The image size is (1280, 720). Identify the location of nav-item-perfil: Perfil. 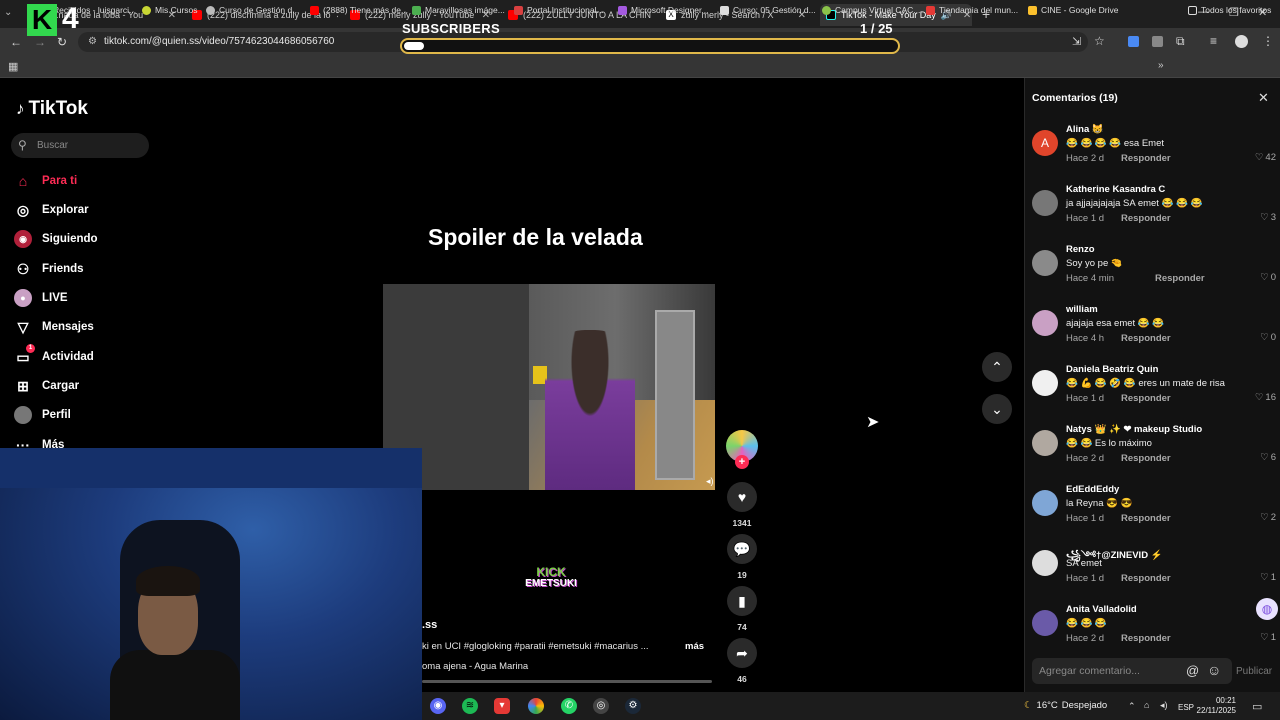
(42, 415).